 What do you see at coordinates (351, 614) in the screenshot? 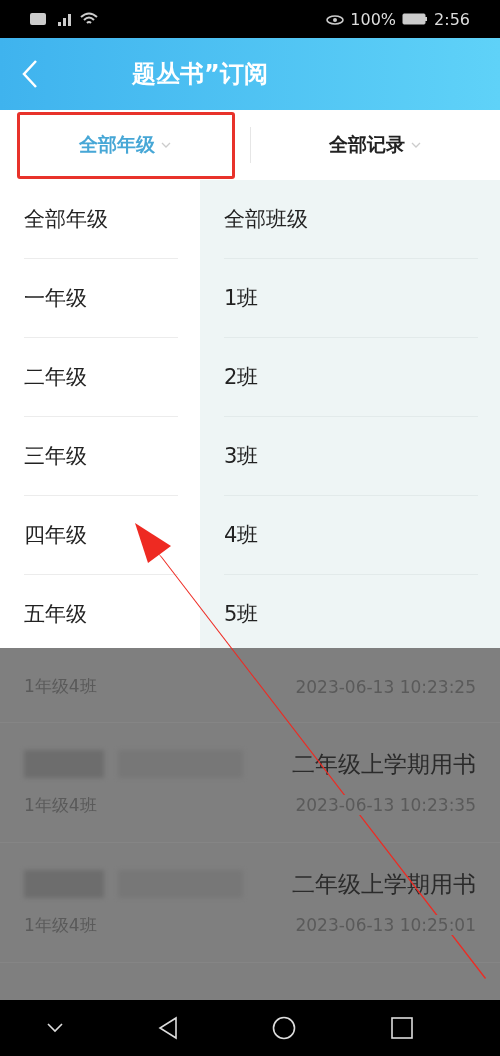
I see `class-option: 5班` at bounding box center [351, 614].